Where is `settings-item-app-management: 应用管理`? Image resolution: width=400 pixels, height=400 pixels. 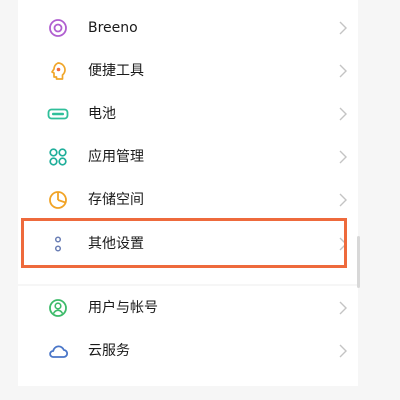 settings-item-app-management: 应用管理 is located at coordinates (188, 158).